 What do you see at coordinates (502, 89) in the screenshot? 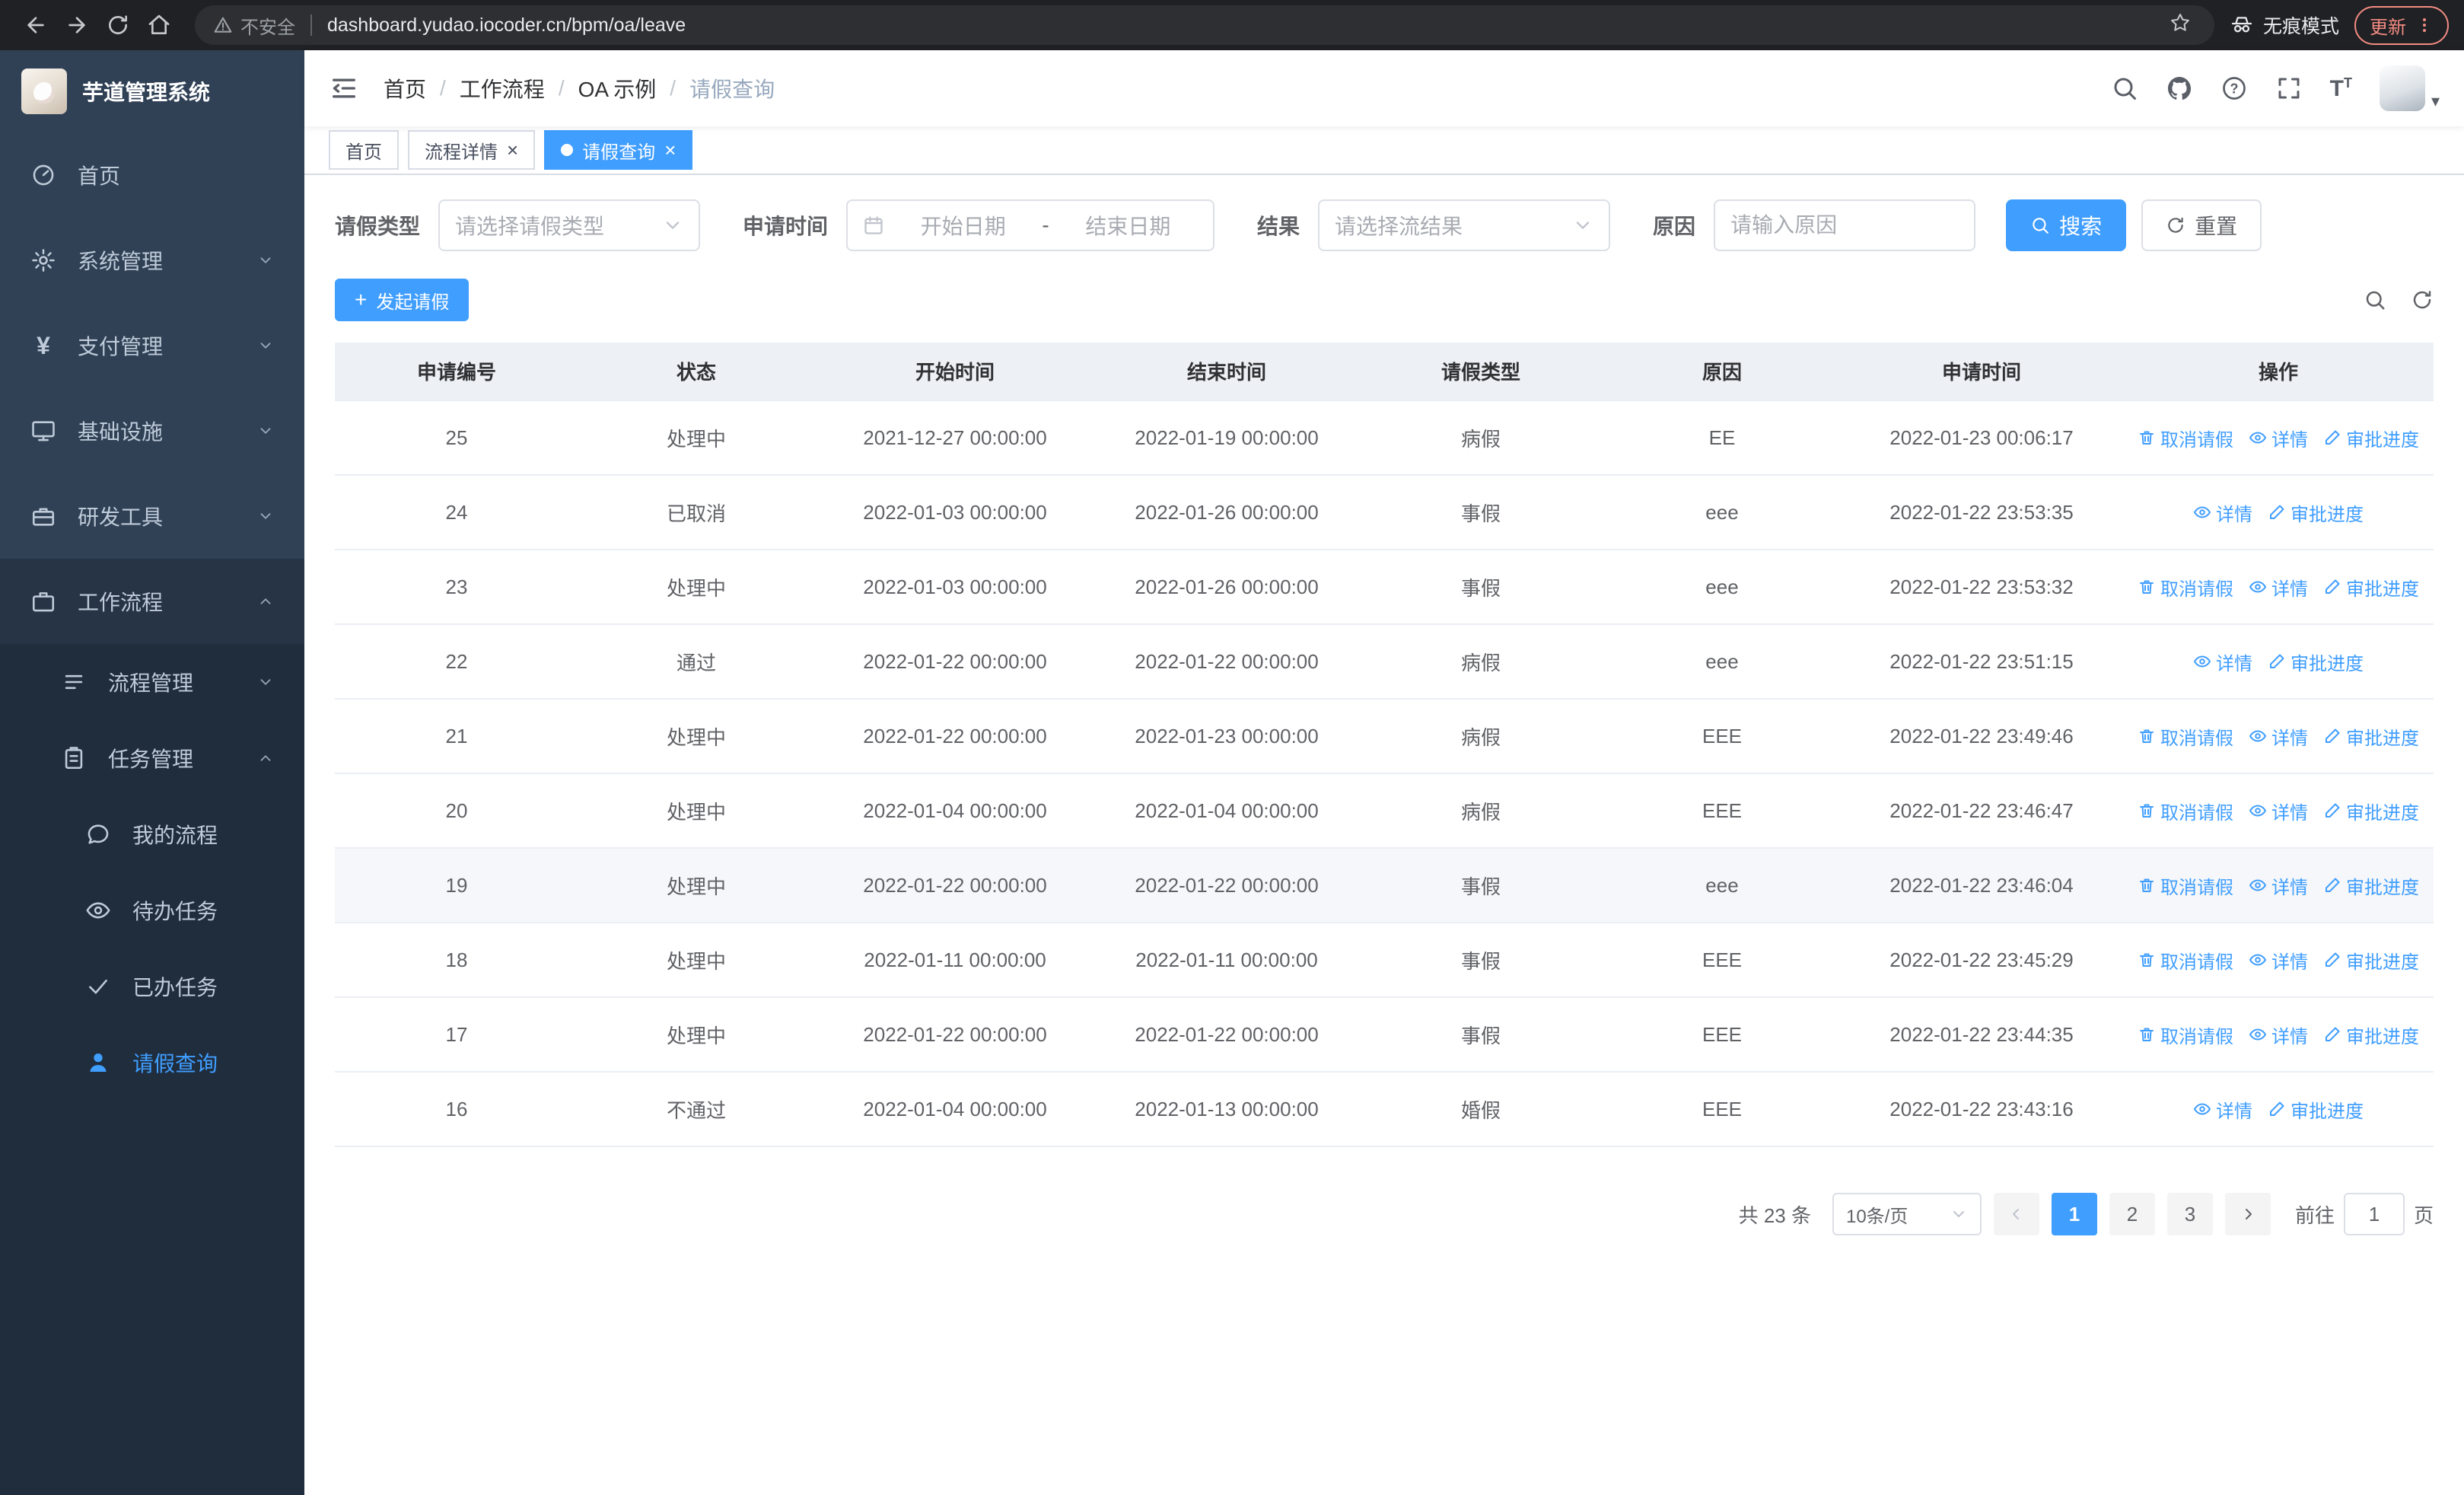
I see `breadcrumb-workflow: 工作流程` at bounding box center [502, 89].